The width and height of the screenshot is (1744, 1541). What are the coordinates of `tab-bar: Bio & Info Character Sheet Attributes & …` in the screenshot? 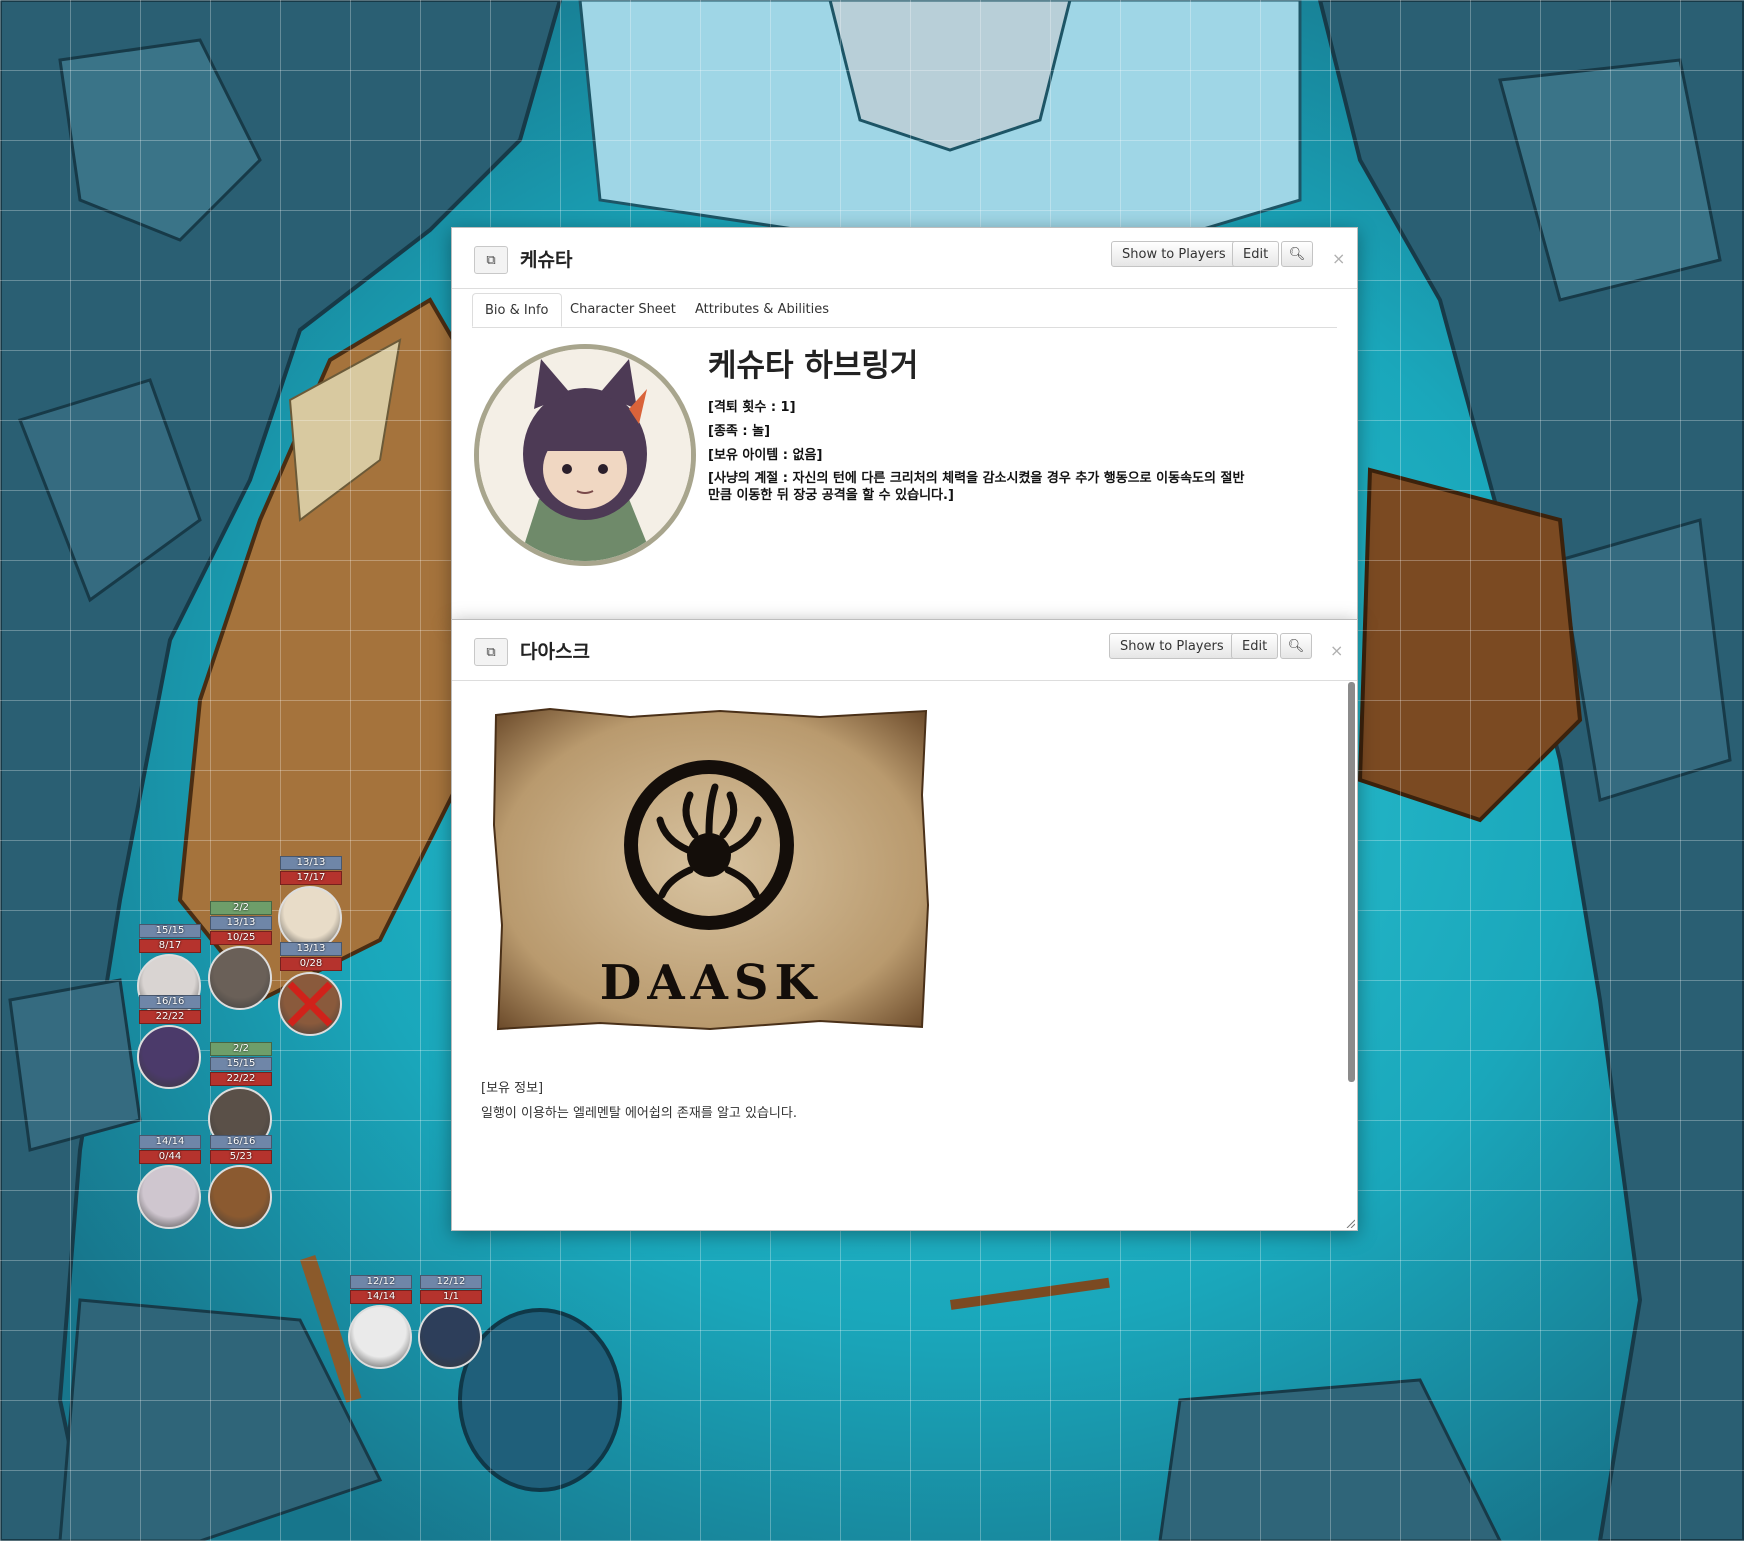 It's located at (904, 310).